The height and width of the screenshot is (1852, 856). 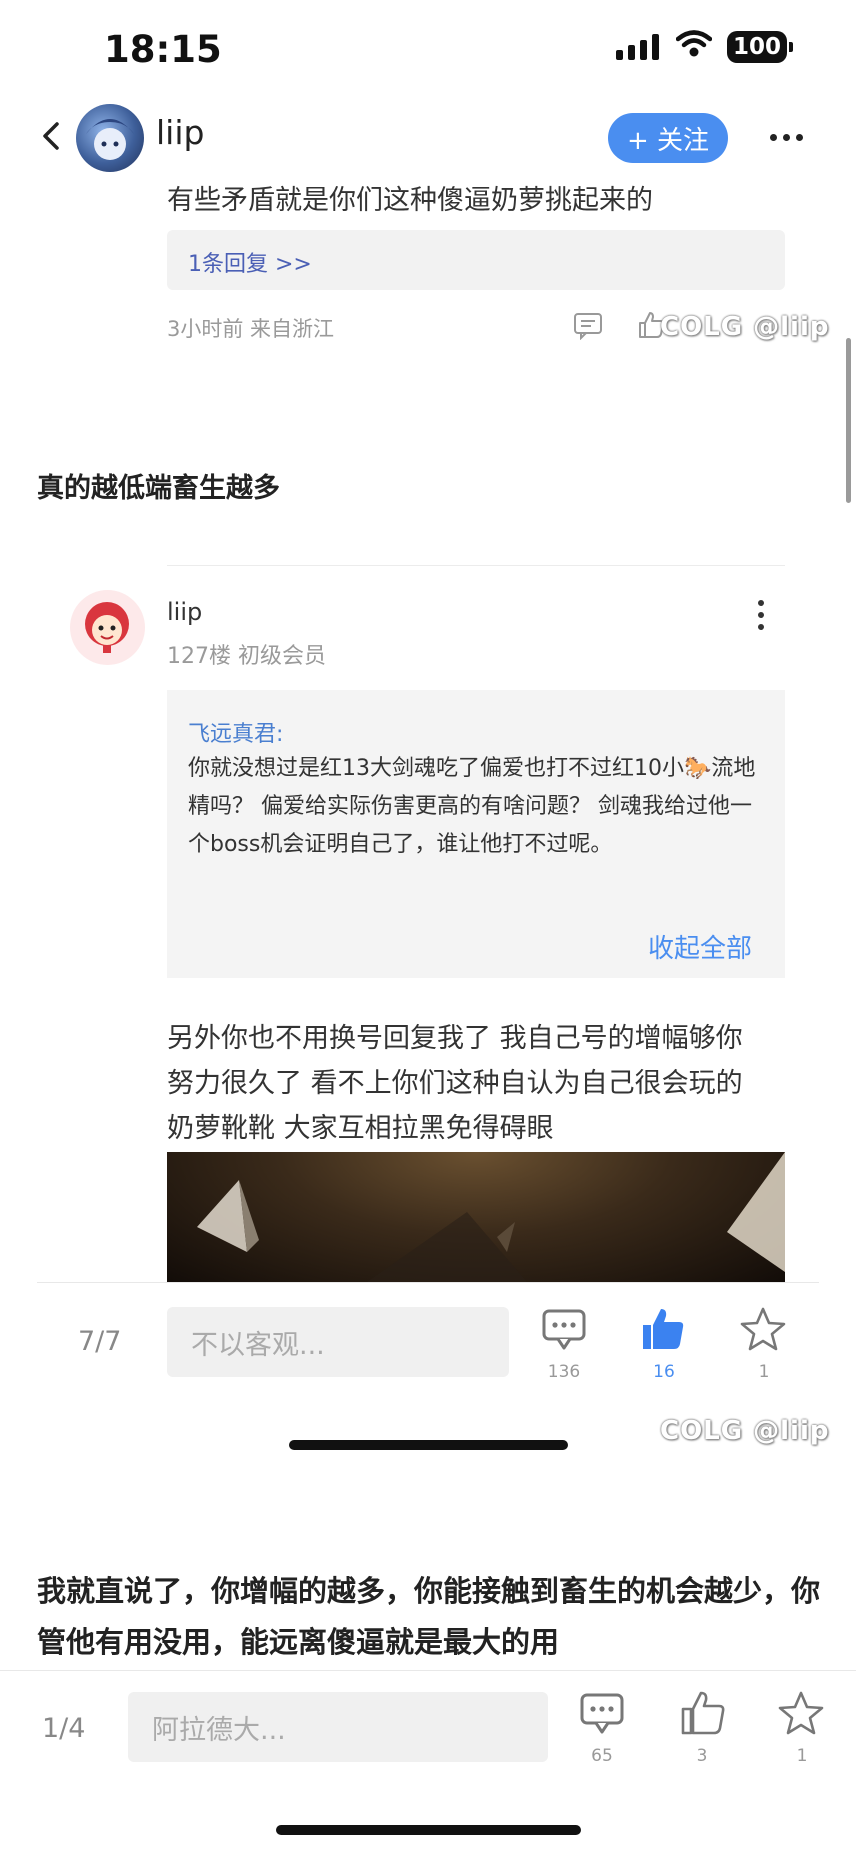 I want to click on like-count: 16, so click(x=664, y=1372).